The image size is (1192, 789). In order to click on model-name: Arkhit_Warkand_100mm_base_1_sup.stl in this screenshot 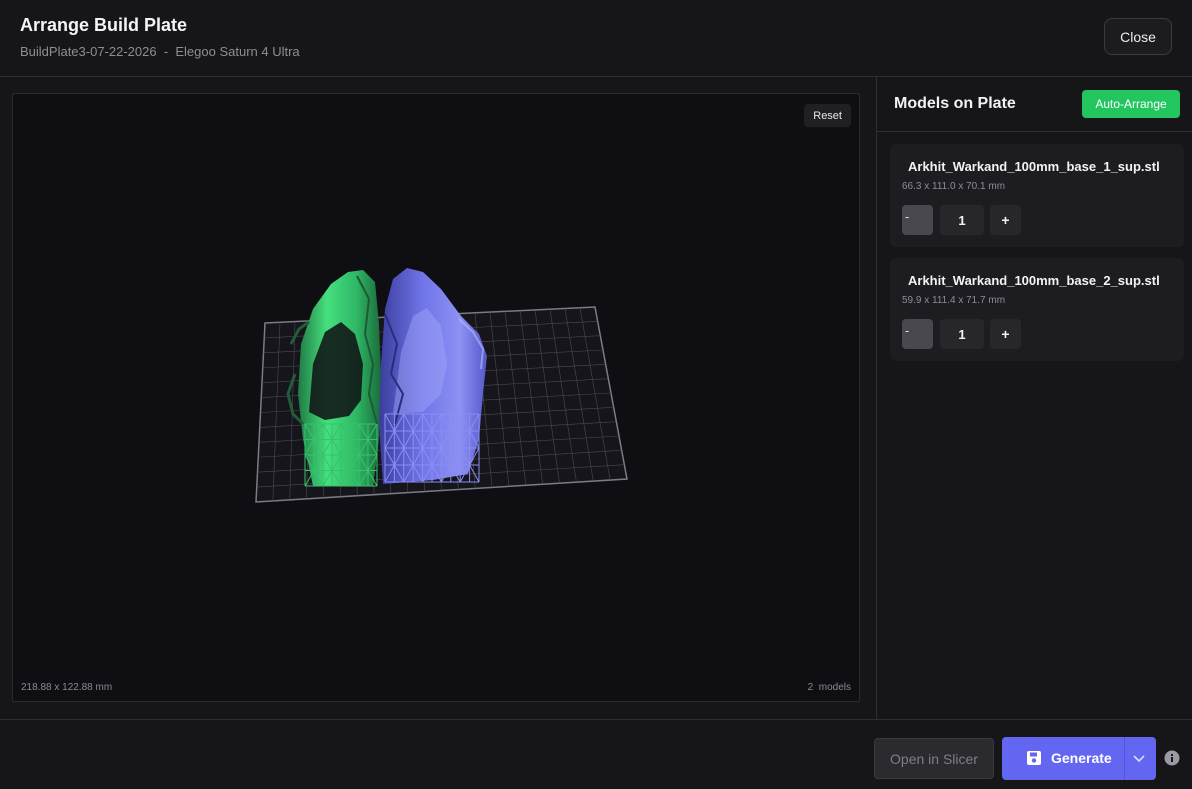, I will do `click(1034, 166)`.